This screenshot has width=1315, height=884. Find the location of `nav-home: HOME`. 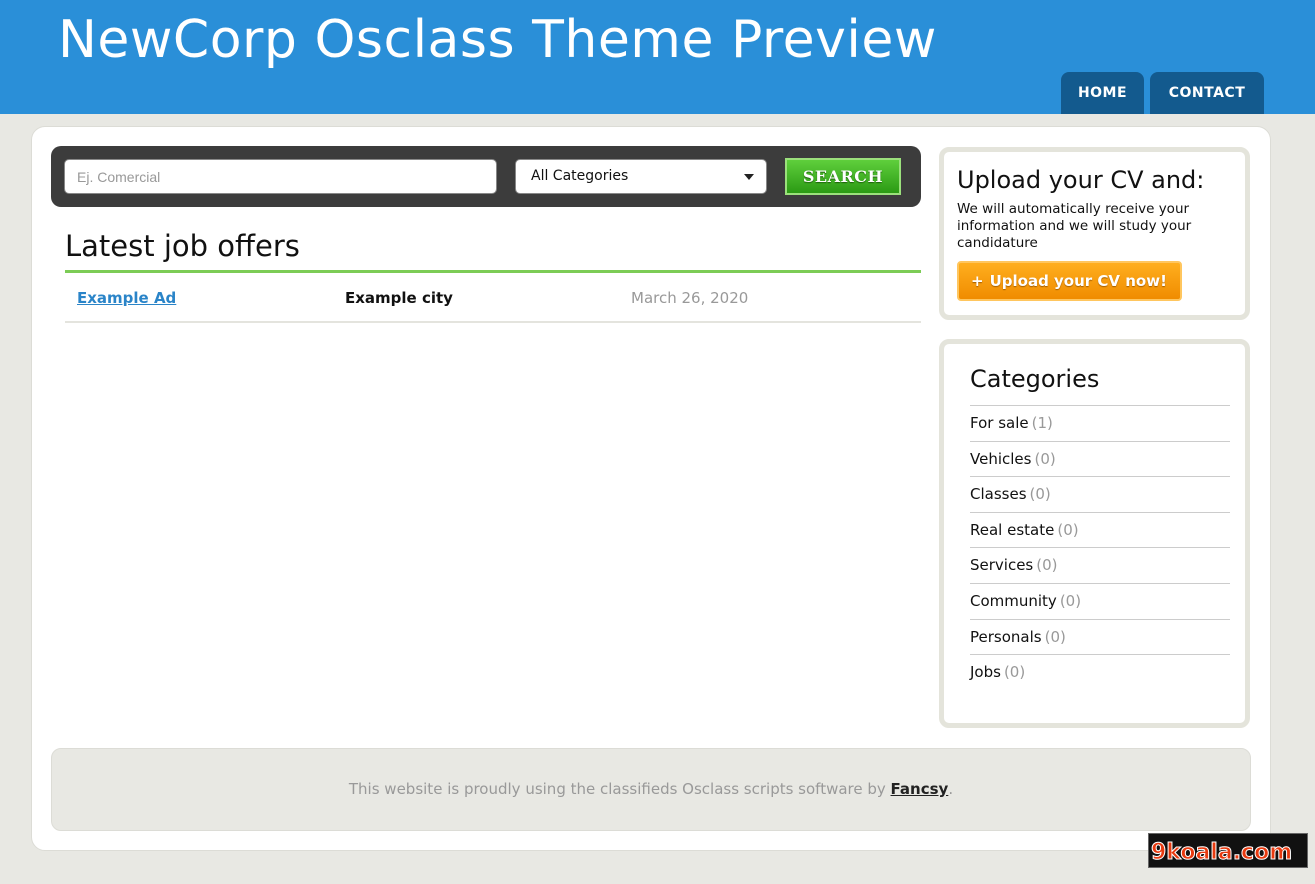

nav-home: HOME is located at coordinates (1102, 93).